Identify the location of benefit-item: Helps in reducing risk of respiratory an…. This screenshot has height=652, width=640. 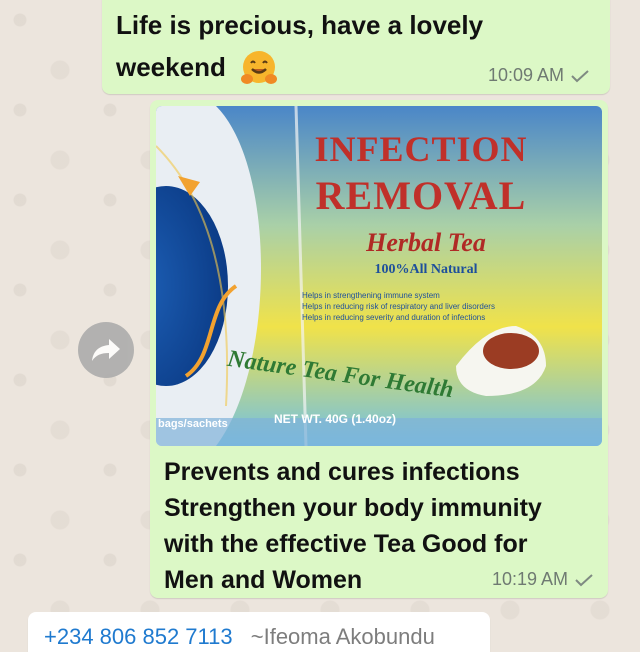
(398, 306).